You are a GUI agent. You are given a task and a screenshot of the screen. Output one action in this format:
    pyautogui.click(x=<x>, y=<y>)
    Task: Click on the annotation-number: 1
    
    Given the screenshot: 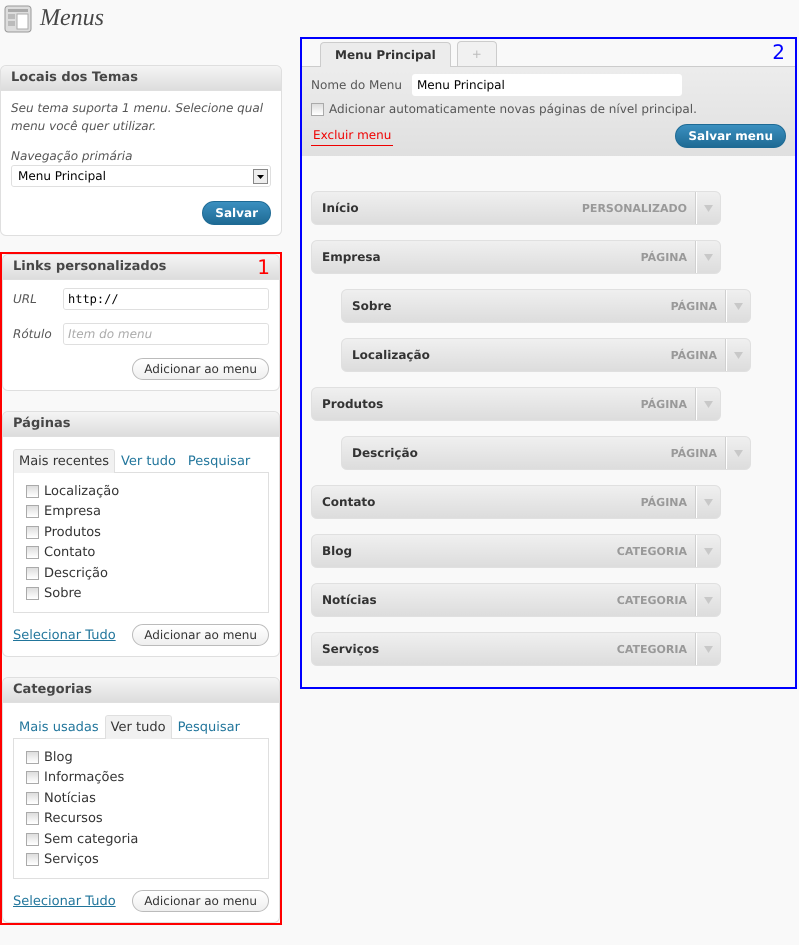 What is the action you would take?
    pyautogui.click(x=263, y=267)
    